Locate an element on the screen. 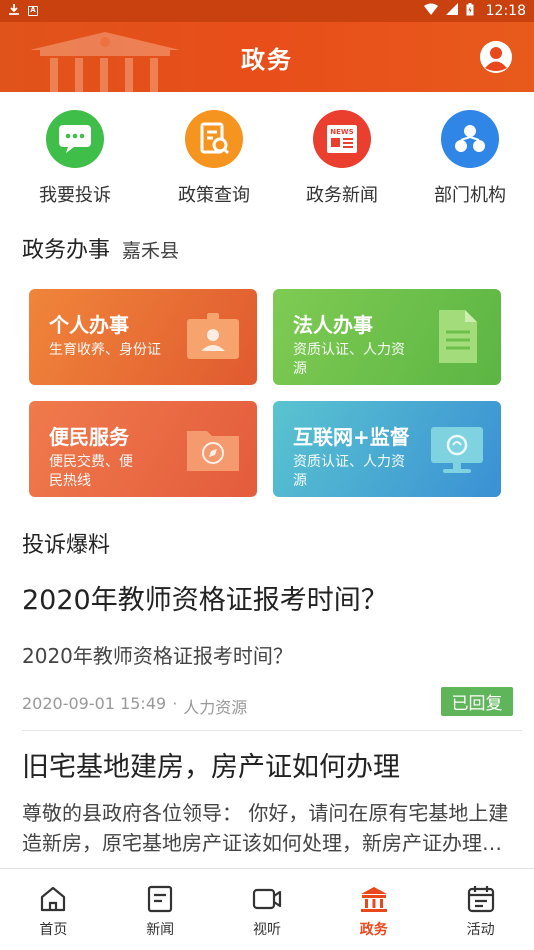  notification-a-icon: A is located at coordinates (33, 11).